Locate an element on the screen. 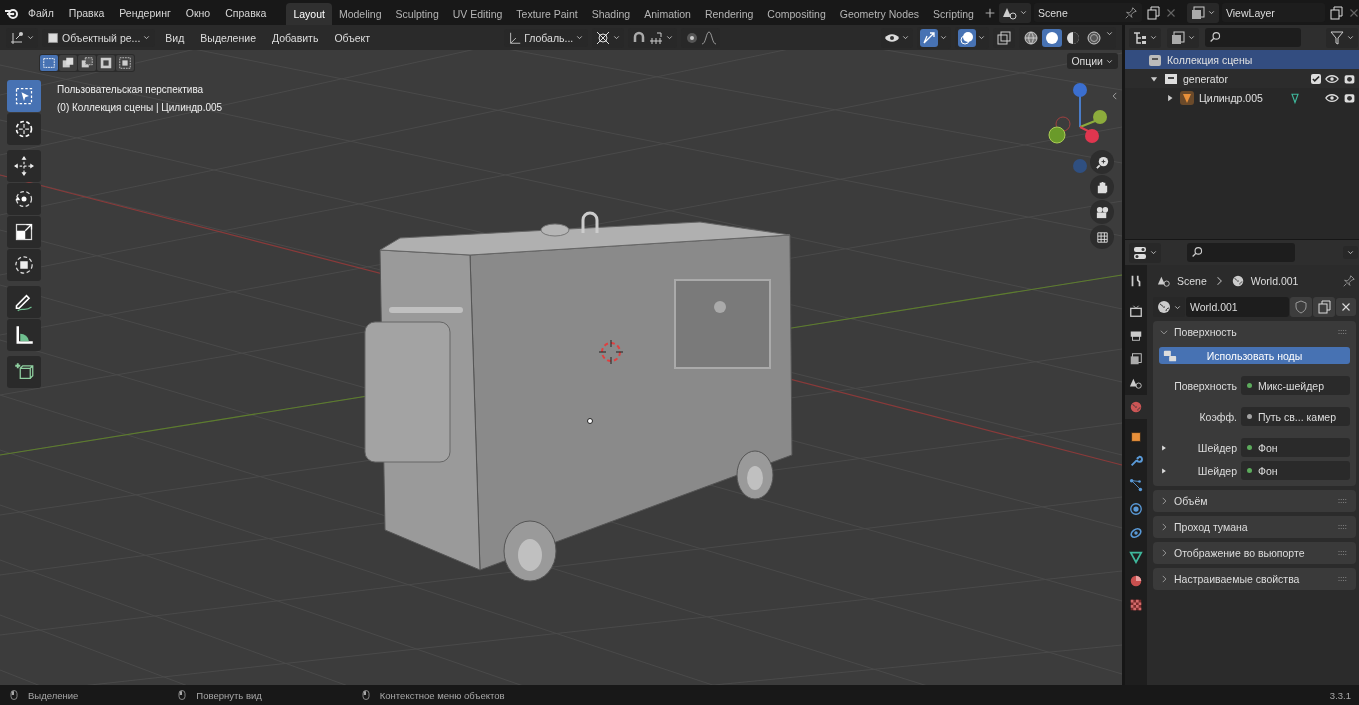  options-dropdown: Опции is located at coordinates (1092, 61).